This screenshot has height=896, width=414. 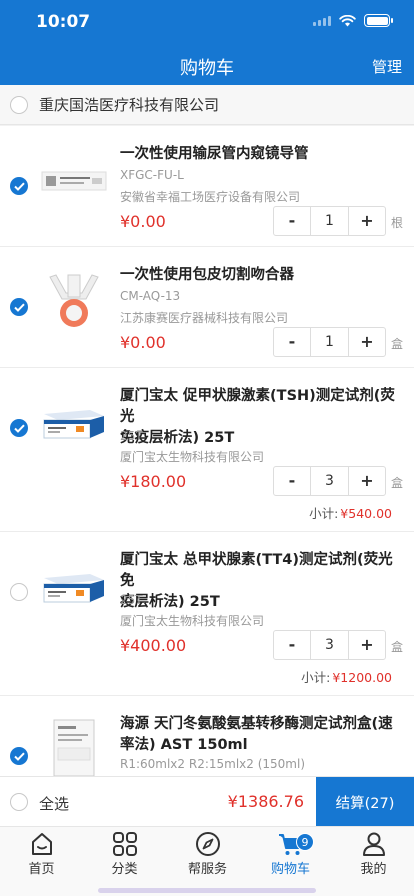 I want to click on item-name: 厦门宝太 总甲状腺素(TT4)测定试剂(荧光免 疫层析法) 25T, so click(x=256, y=581).